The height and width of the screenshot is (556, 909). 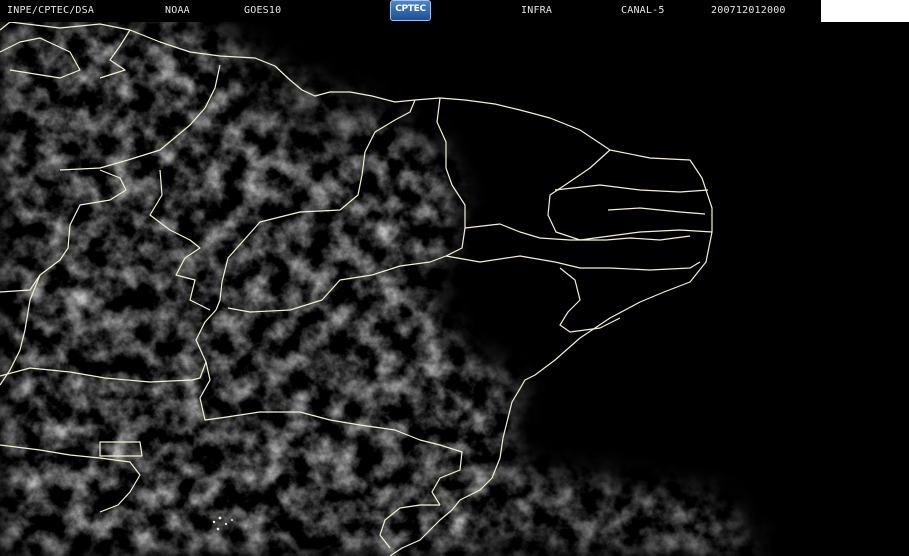 I want to click on channel-label: CANAL-5, so click(x=643, y=10).